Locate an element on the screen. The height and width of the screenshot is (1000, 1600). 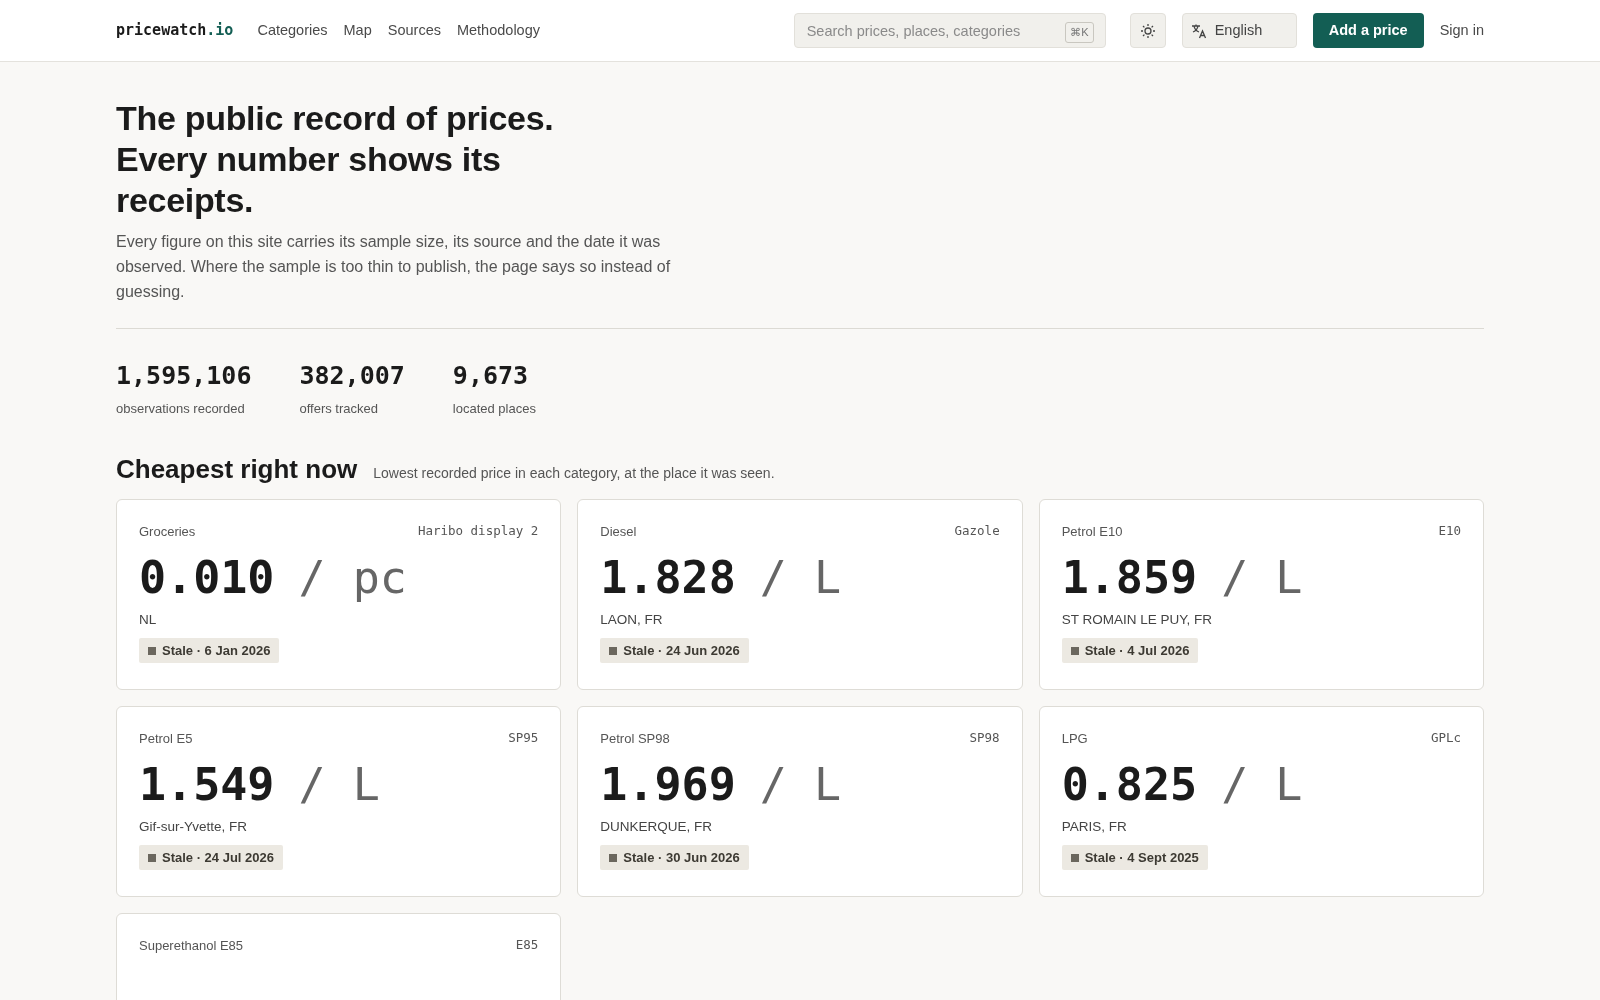
stat-value: 9,673 is located at coordinates (491, 376).